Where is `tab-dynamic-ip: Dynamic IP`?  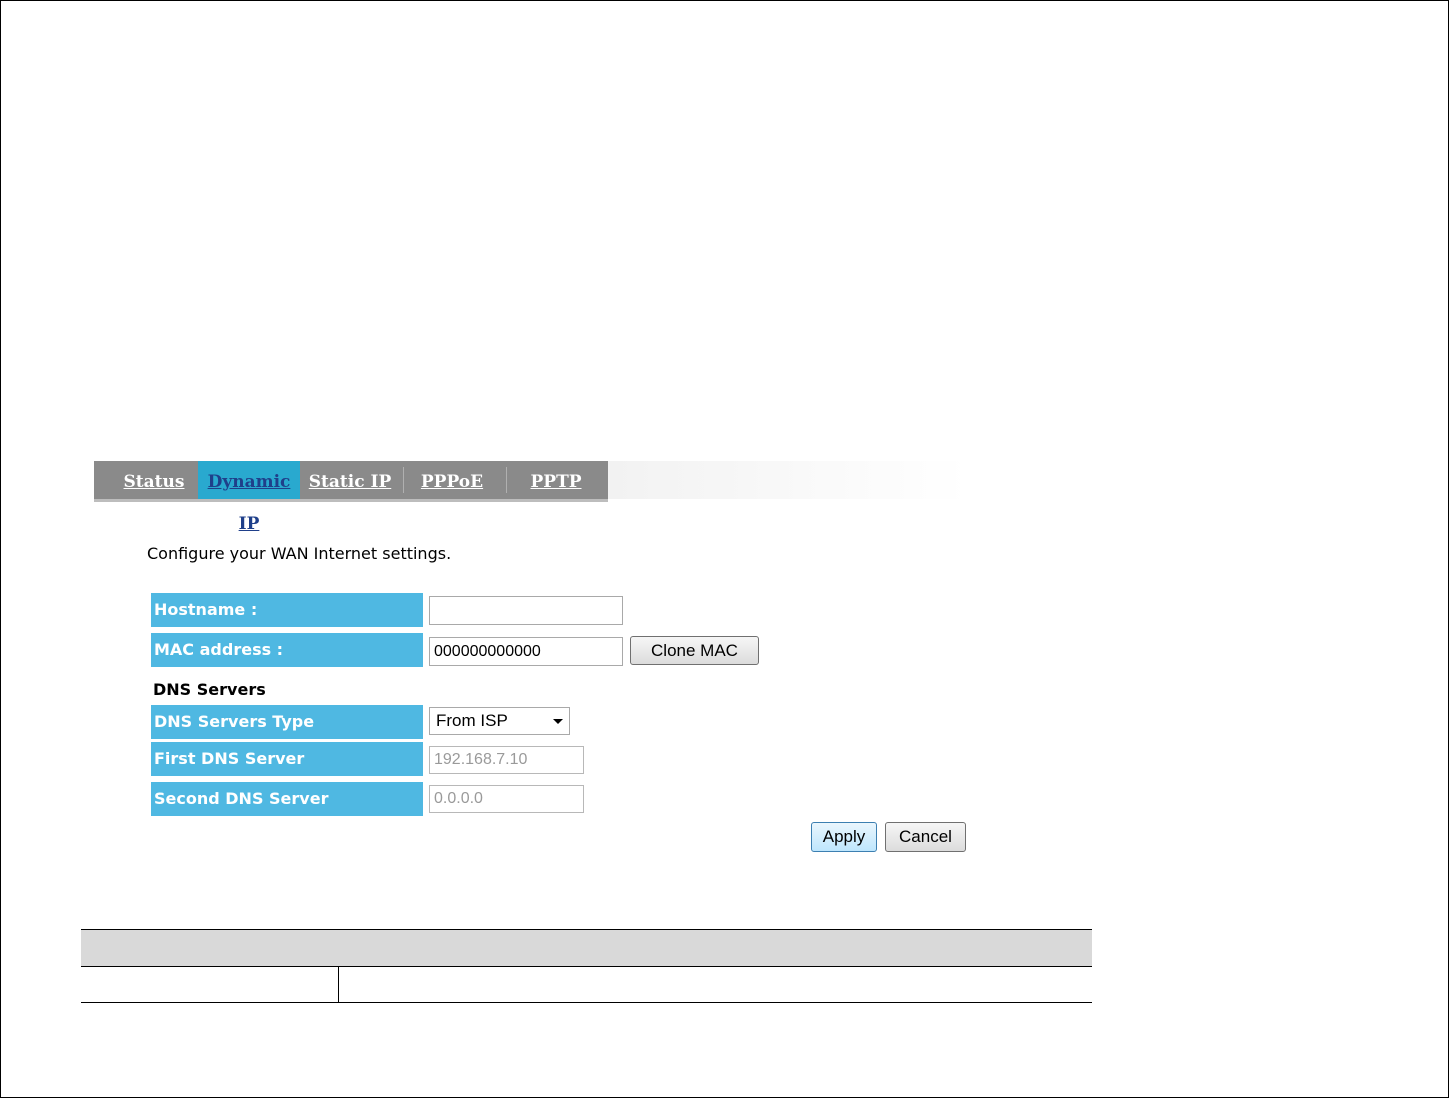
tab-dynamic-ip: Dynamic IP is located at coordinates (249, 497).